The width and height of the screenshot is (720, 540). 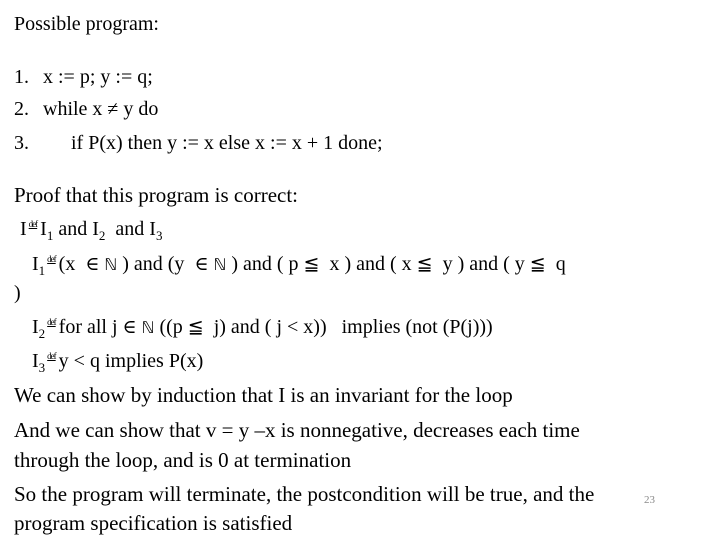 What do you see at coordinates (131, 361) in the screenshot?
I see `term: y < q implies P(x)` at bounding box center [131, 361].